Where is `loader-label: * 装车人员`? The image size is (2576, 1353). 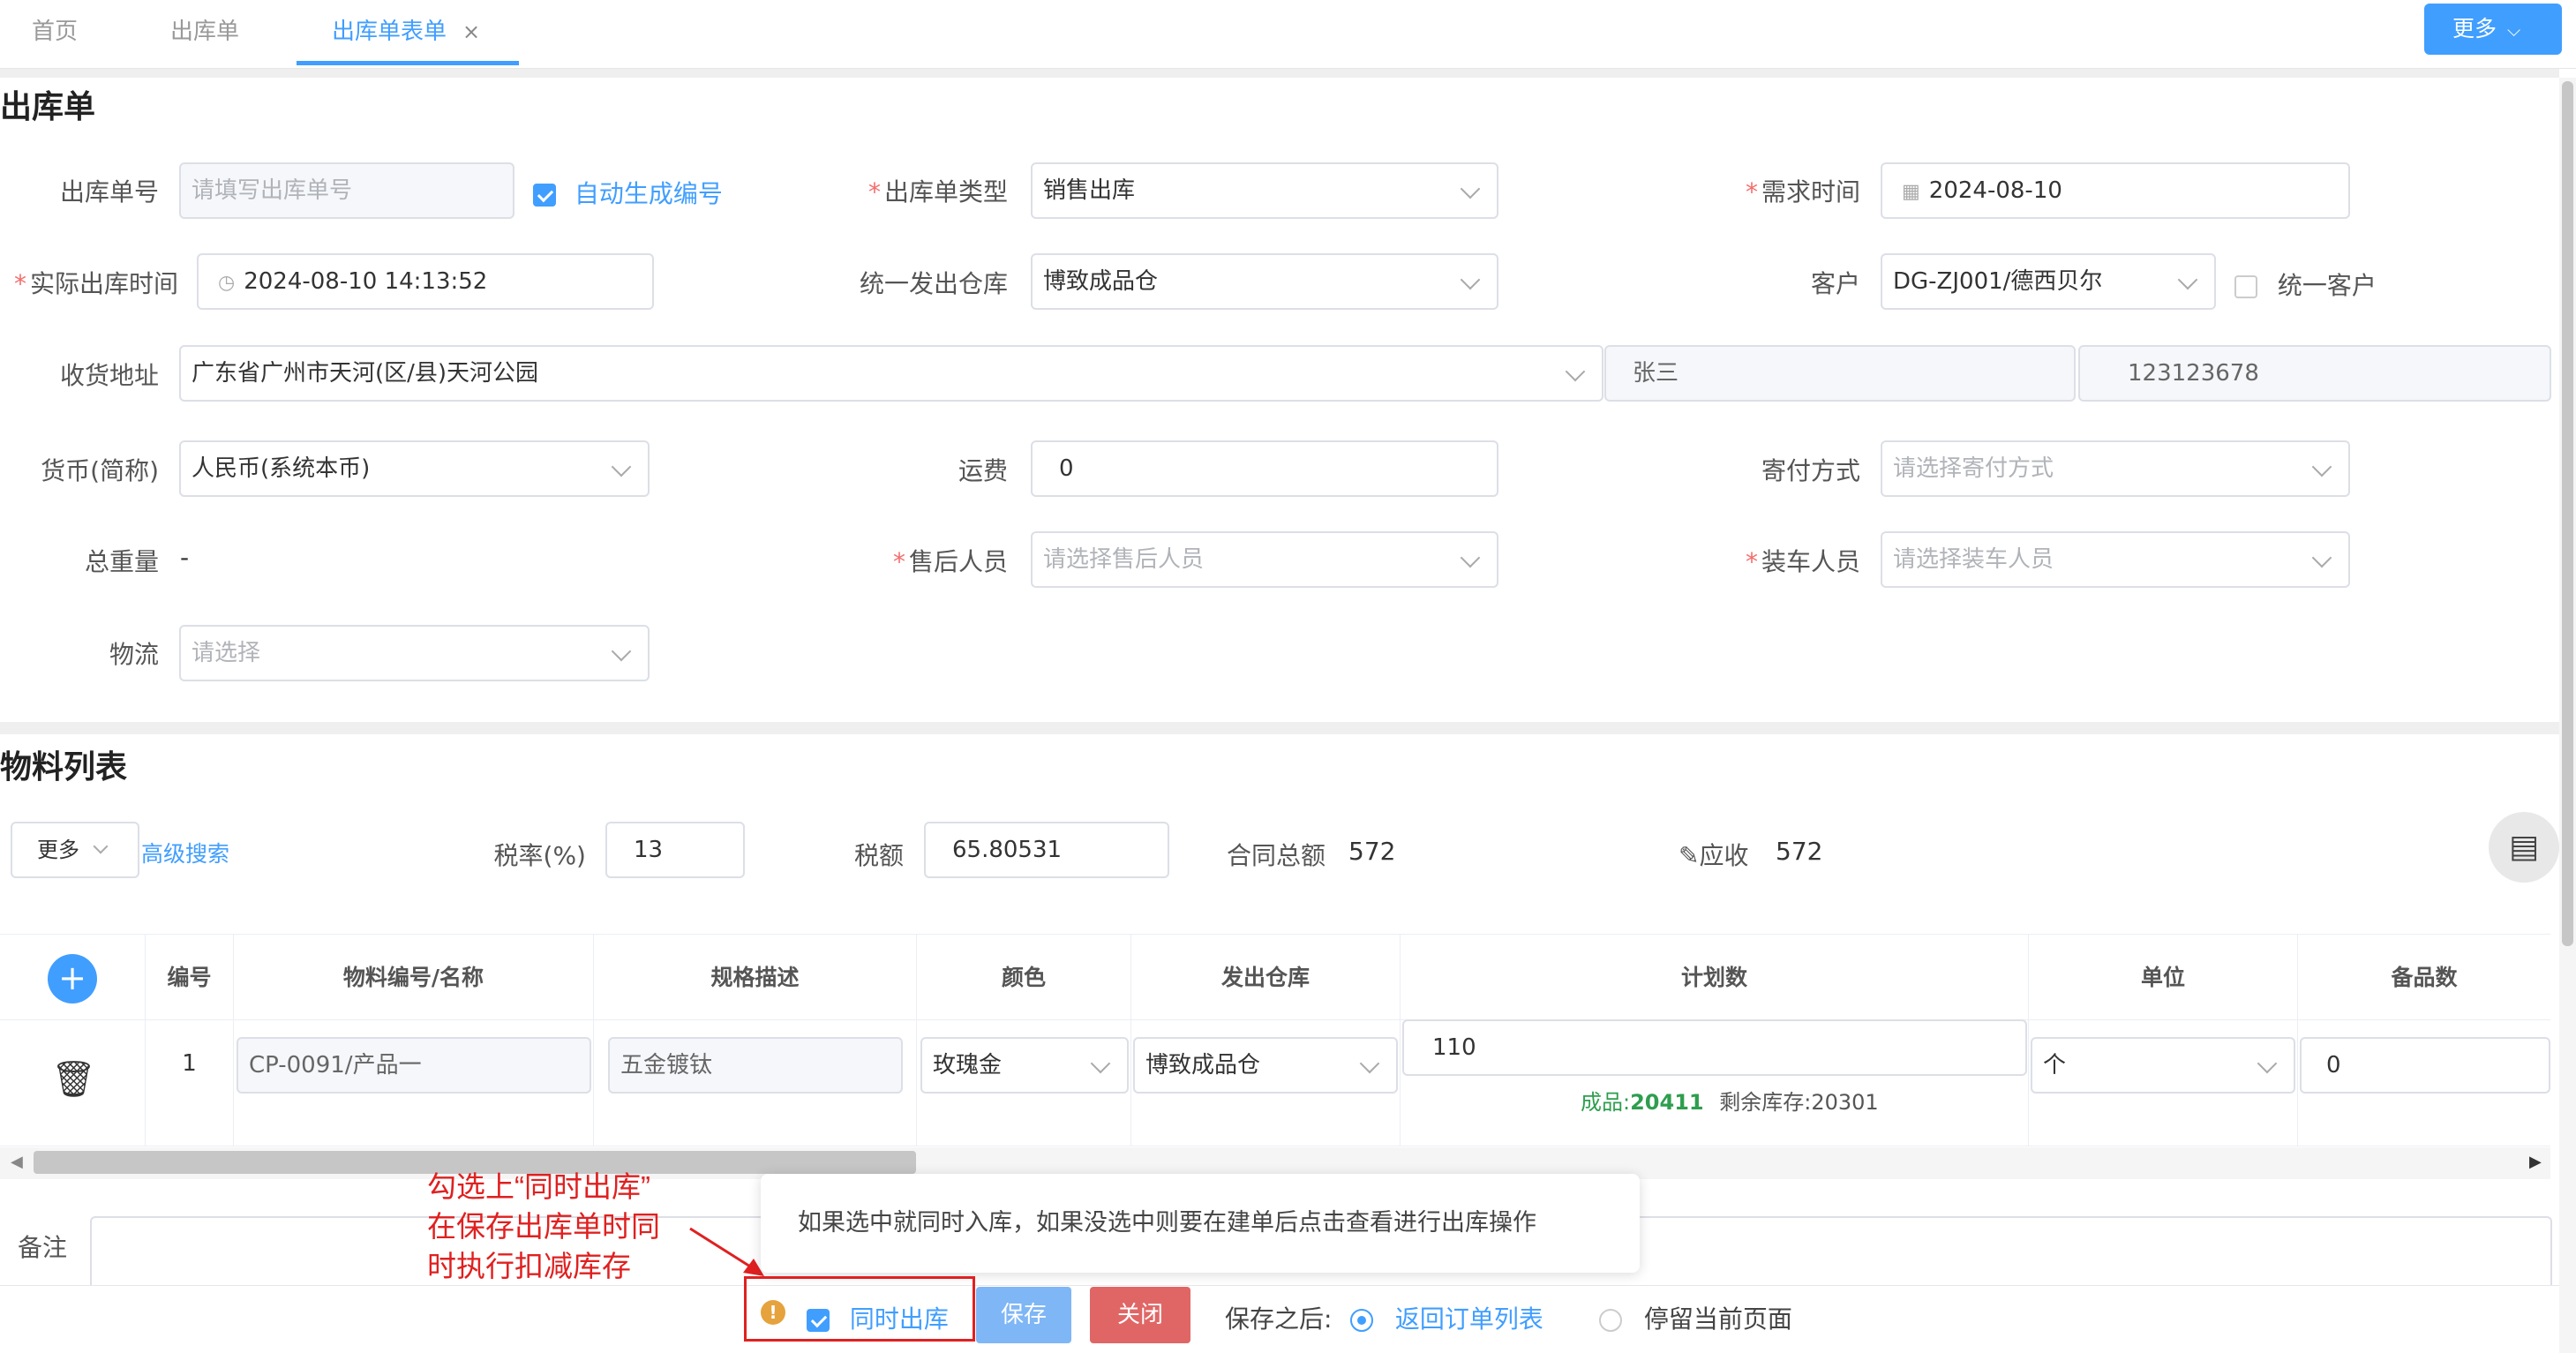
loader-label: * 装车人员 is located at coordinates (1802, 561).